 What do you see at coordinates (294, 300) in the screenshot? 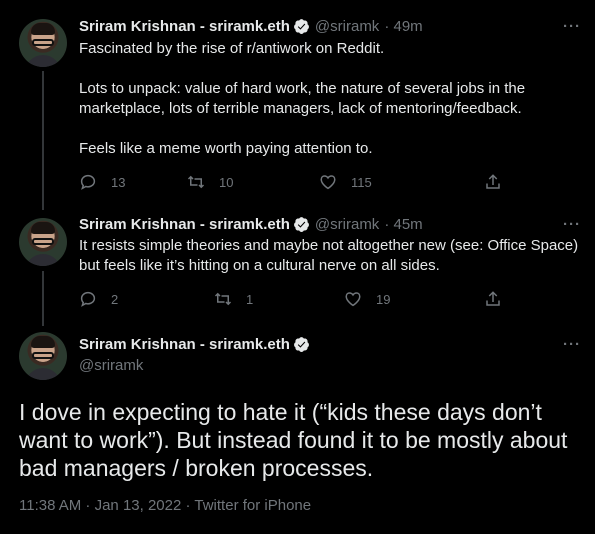
I see `tweet-actions: 2 1 19` at bounding box center [294, 300].